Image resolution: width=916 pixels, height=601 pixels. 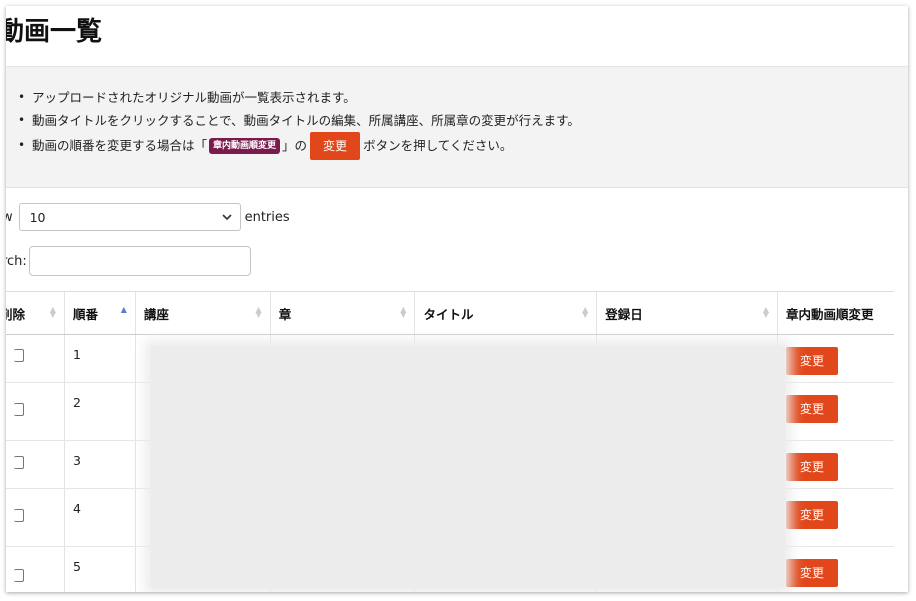 I want to click on info-text-3c: ボタンを押してください。, so click(x=438, y=145).